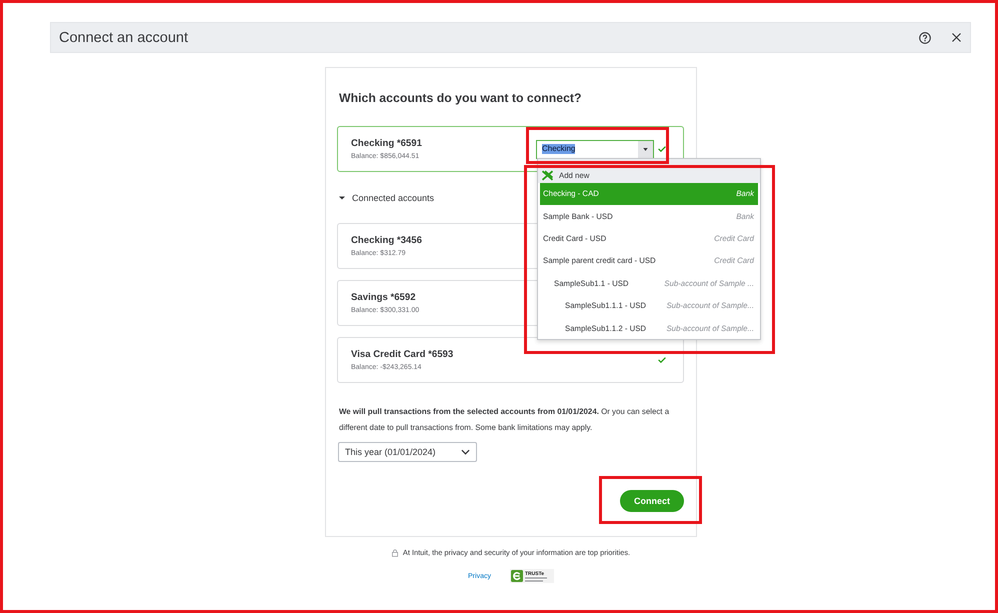  Describe the element at coordinates (516, 576) in the screenshot. I see `seal-icon` at that location.